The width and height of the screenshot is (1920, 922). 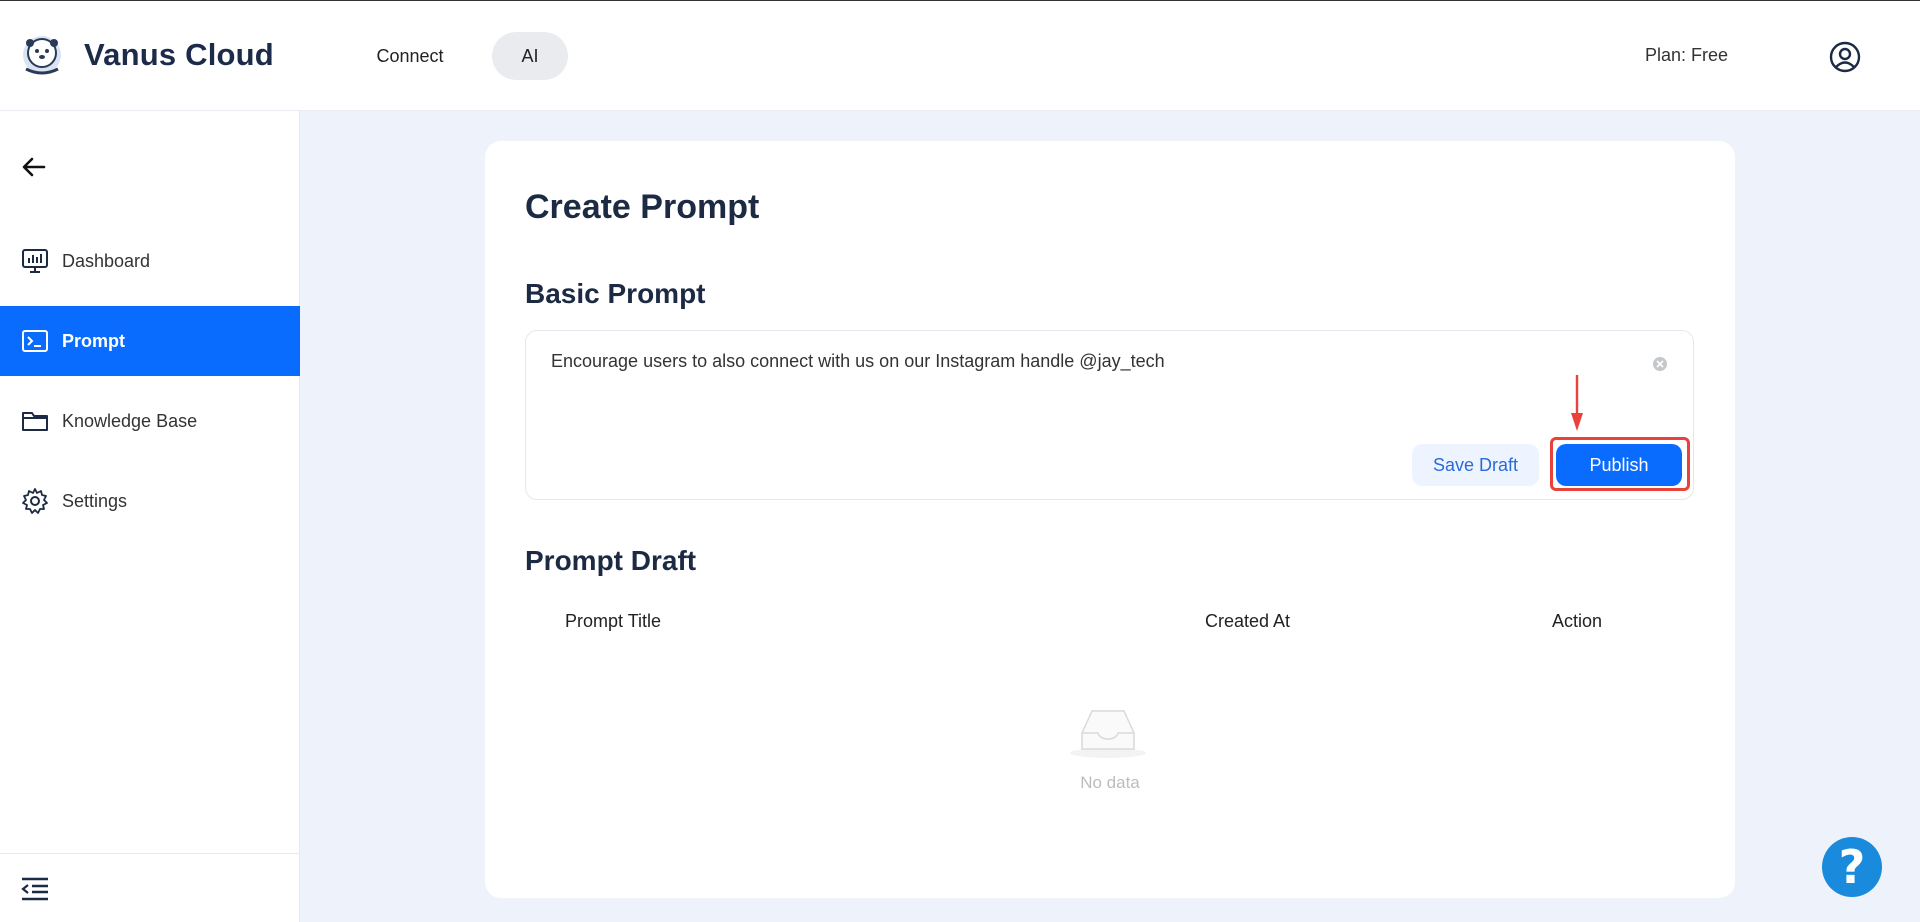 What do you see at coordinates (35, 421) in the screenshot?
I see `folder-icon` at bounding box center [35, 421].